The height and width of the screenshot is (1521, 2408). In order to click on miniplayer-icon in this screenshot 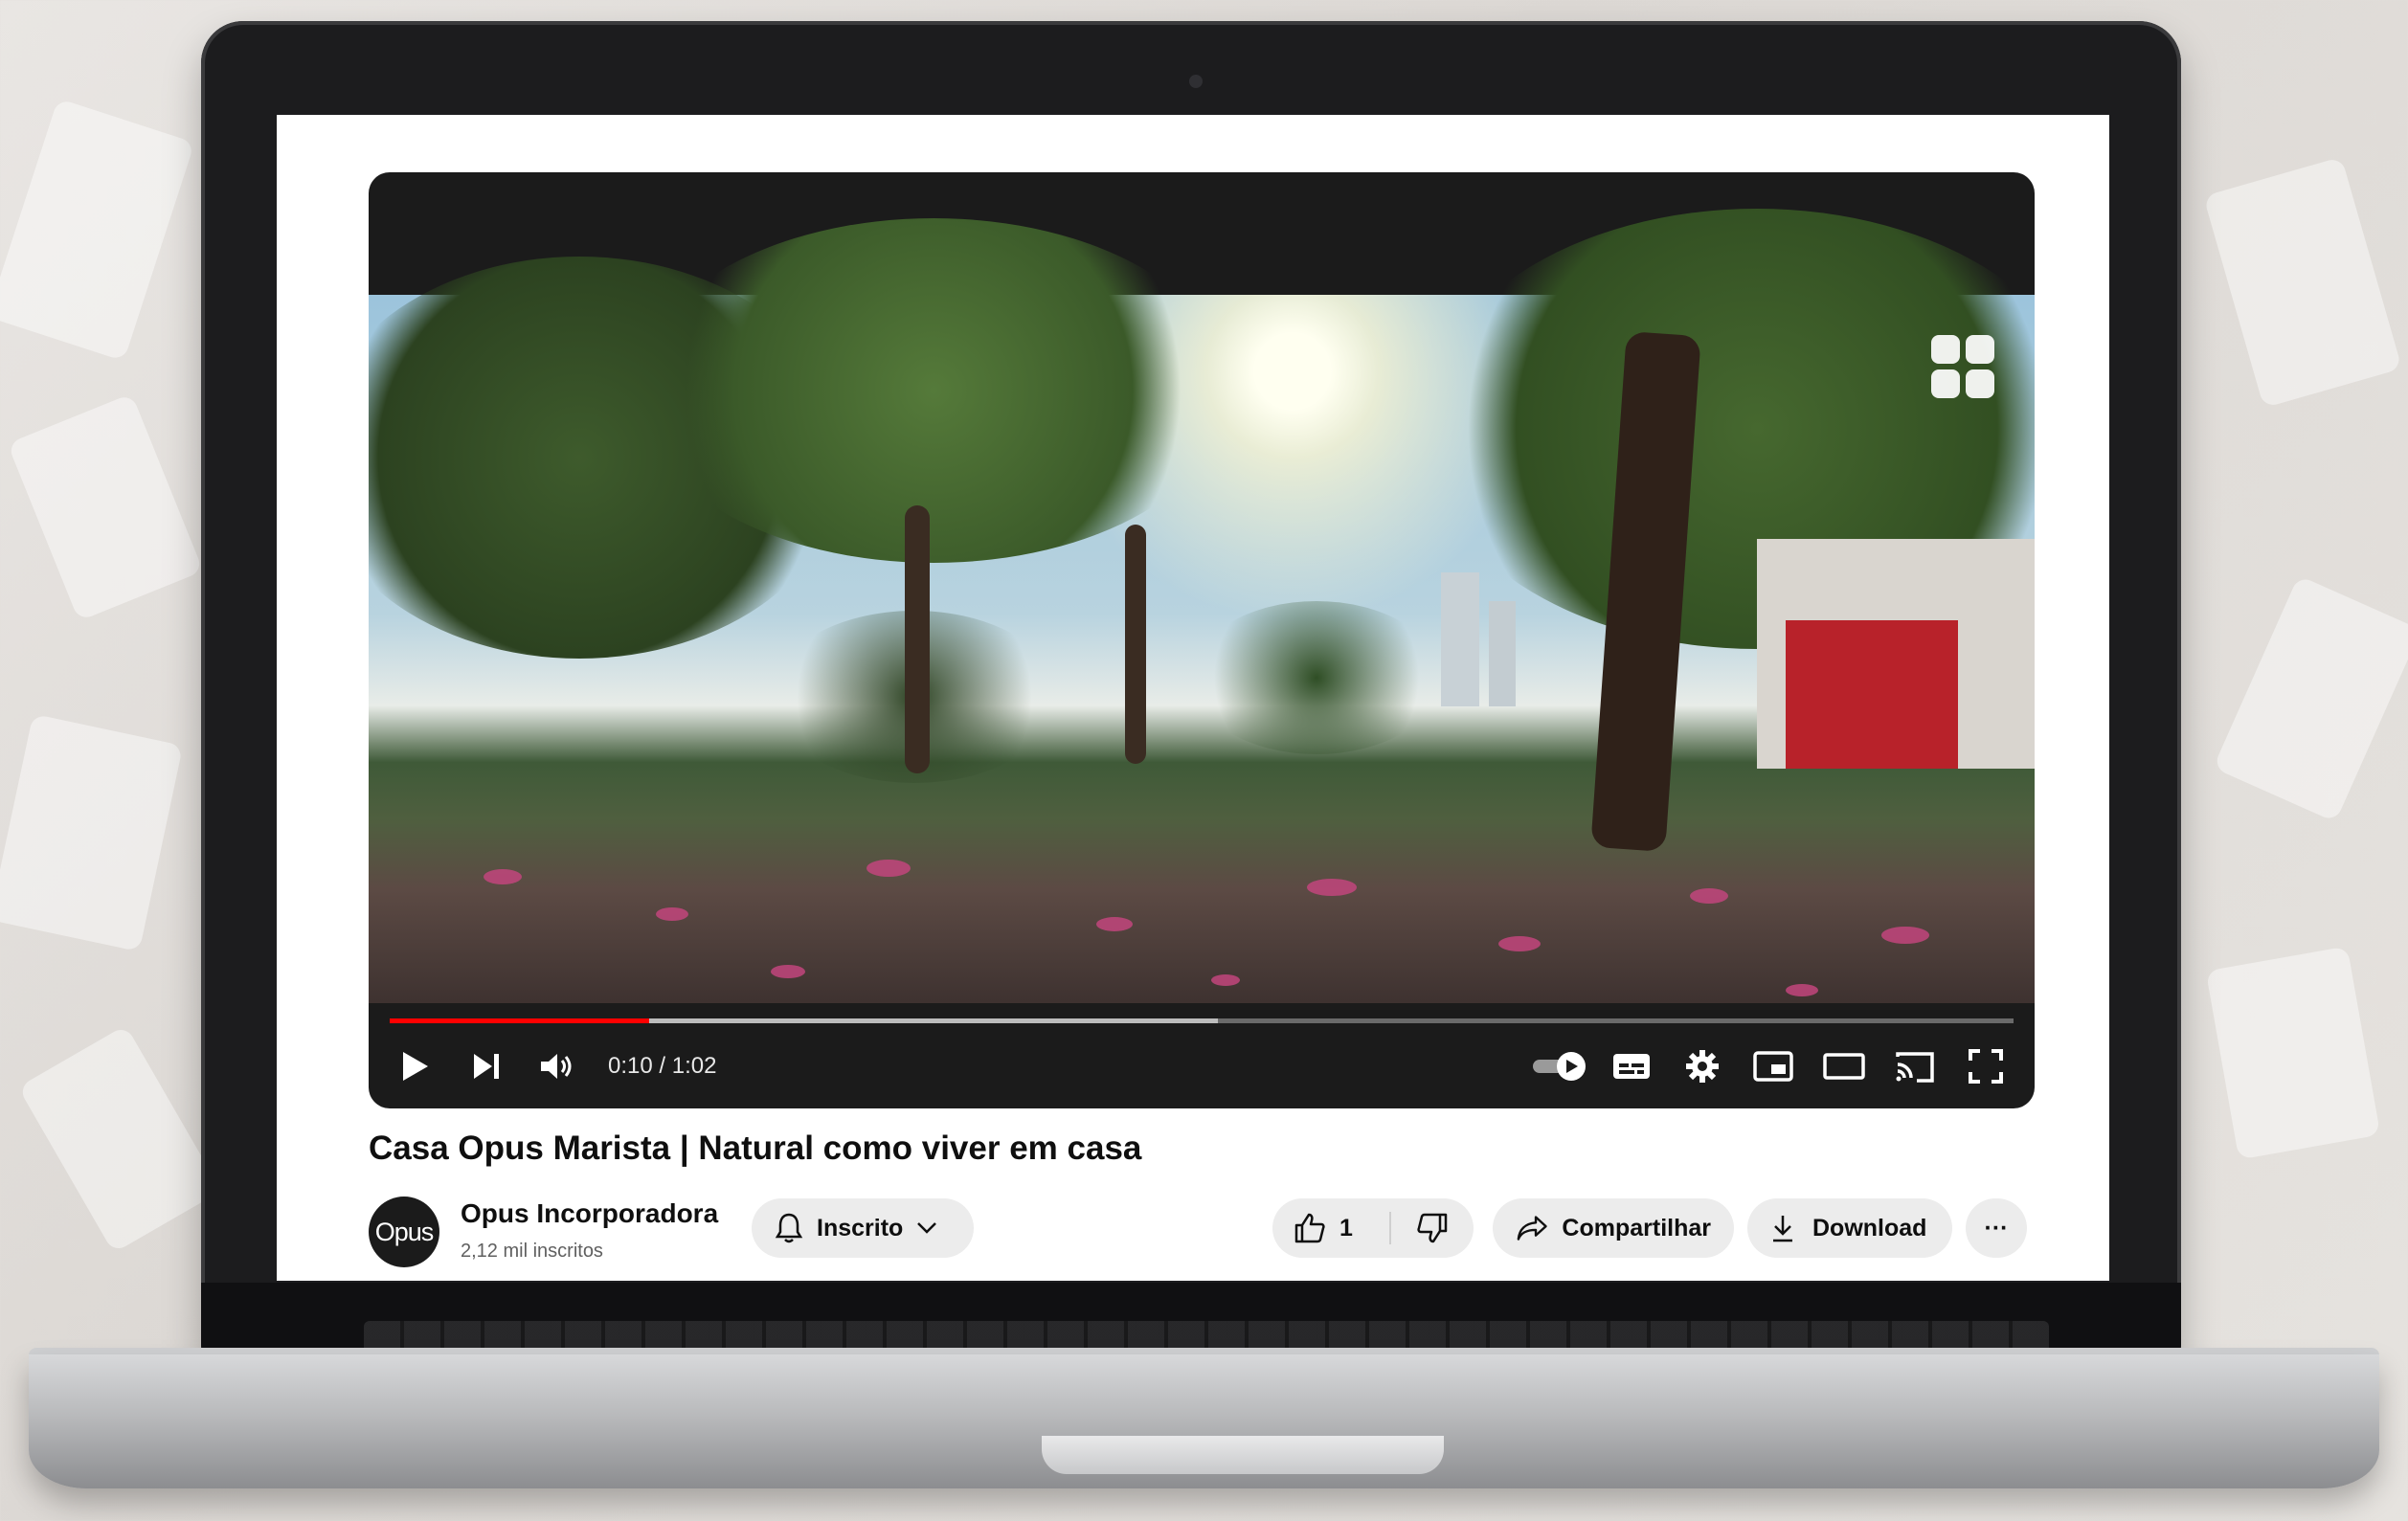, I will do `click(1773, 1066)`.